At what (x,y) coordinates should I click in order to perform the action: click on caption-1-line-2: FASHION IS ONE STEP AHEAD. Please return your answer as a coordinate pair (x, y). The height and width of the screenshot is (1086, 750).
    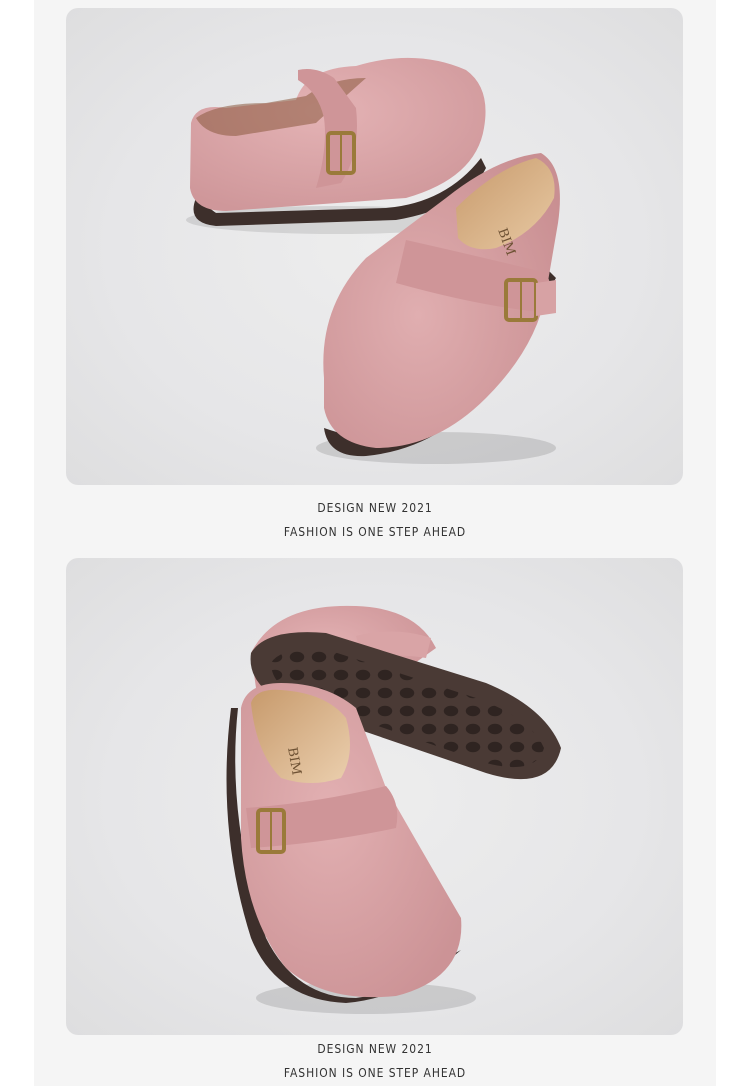
    Looking at the image, I should click on (375, 531).